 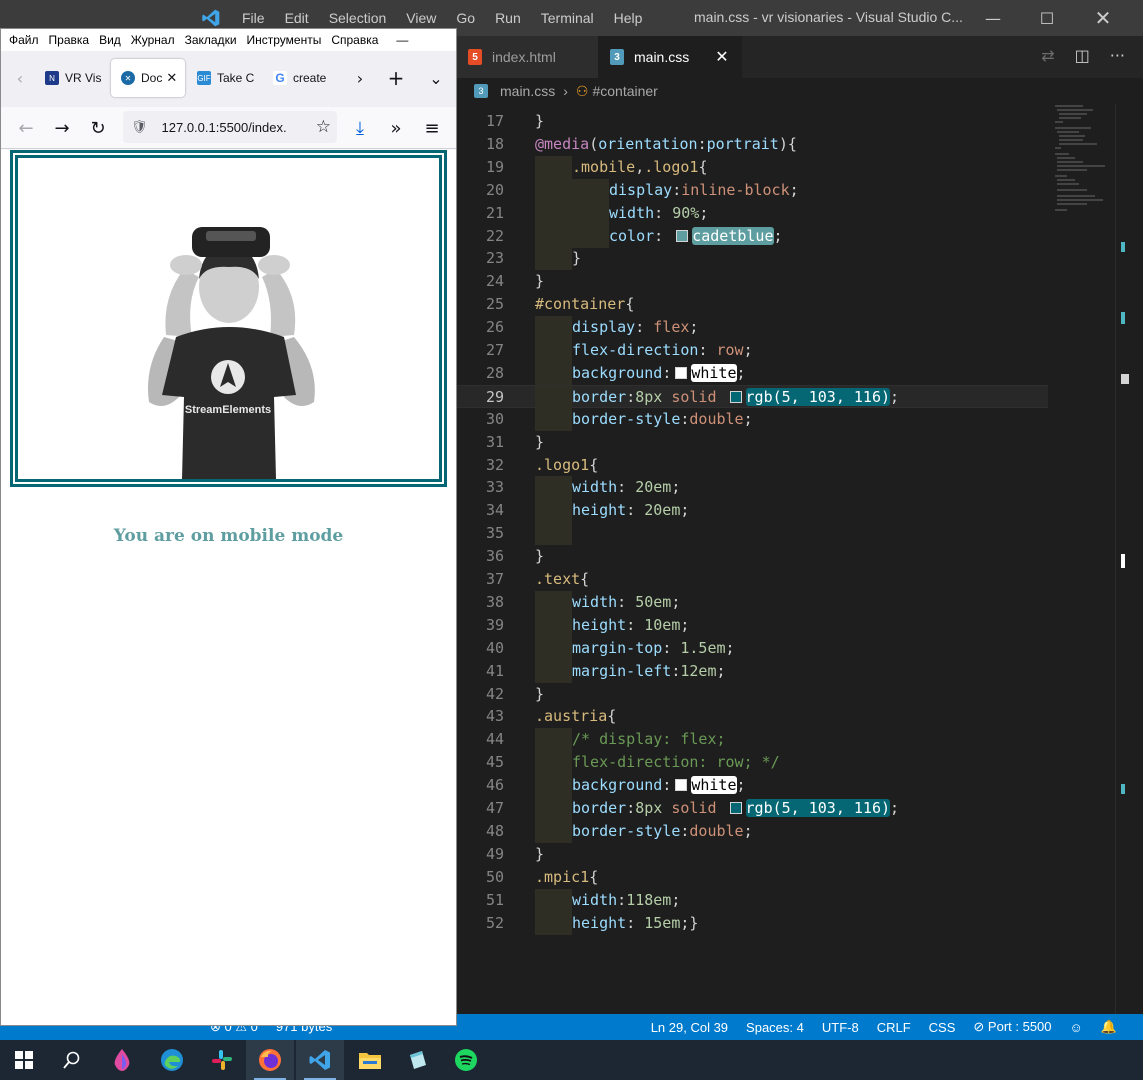 What do you see at coordinates (1103, 18) in the screenshot?
I see `close-window-button: ✕` at bounding box center [1103, 18].